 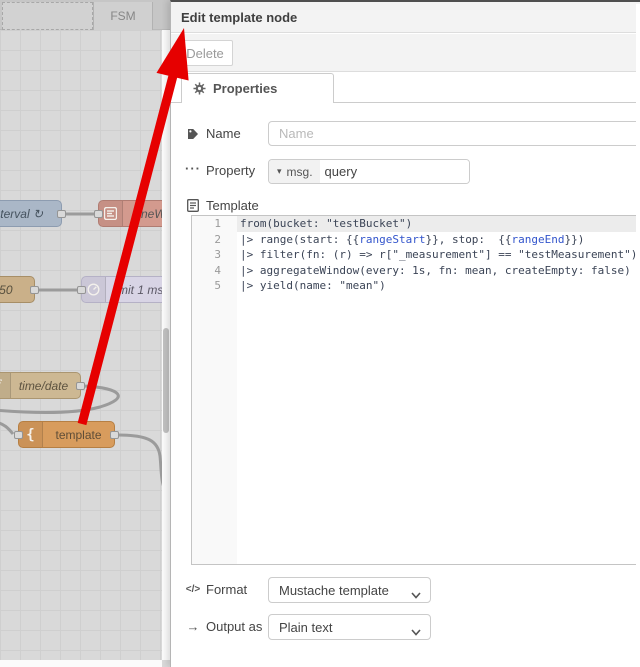 I want to click on vertical-scrollbar, so click(x=166, y=345).